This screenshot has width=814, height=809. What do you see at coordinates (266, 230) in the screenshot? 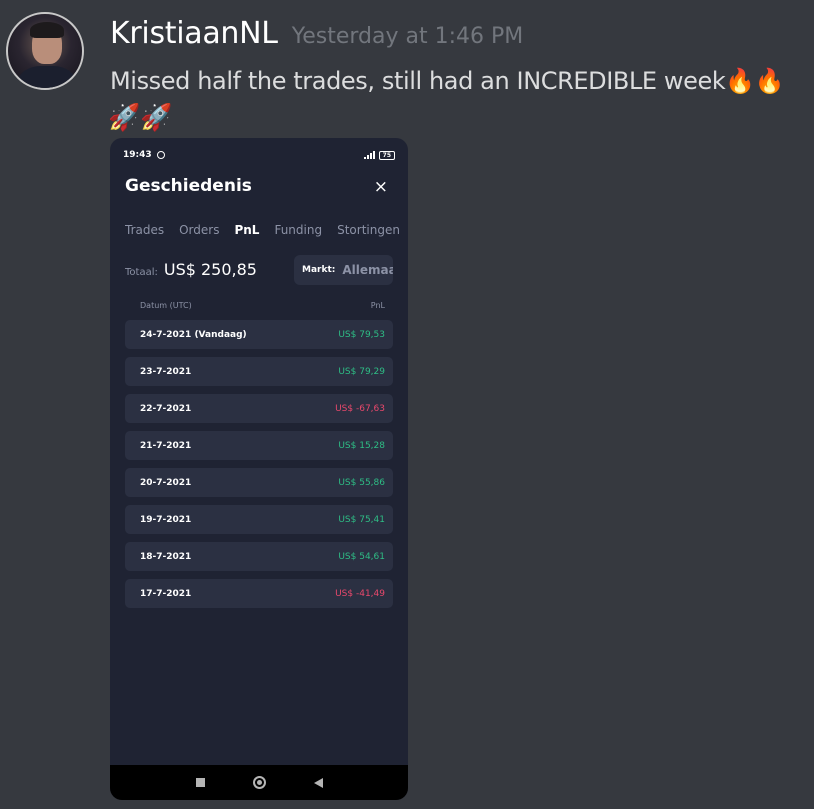
I see `history-tabs: Trades Orders PnL Funding Stortingen O` at bounding box center [266, 230].